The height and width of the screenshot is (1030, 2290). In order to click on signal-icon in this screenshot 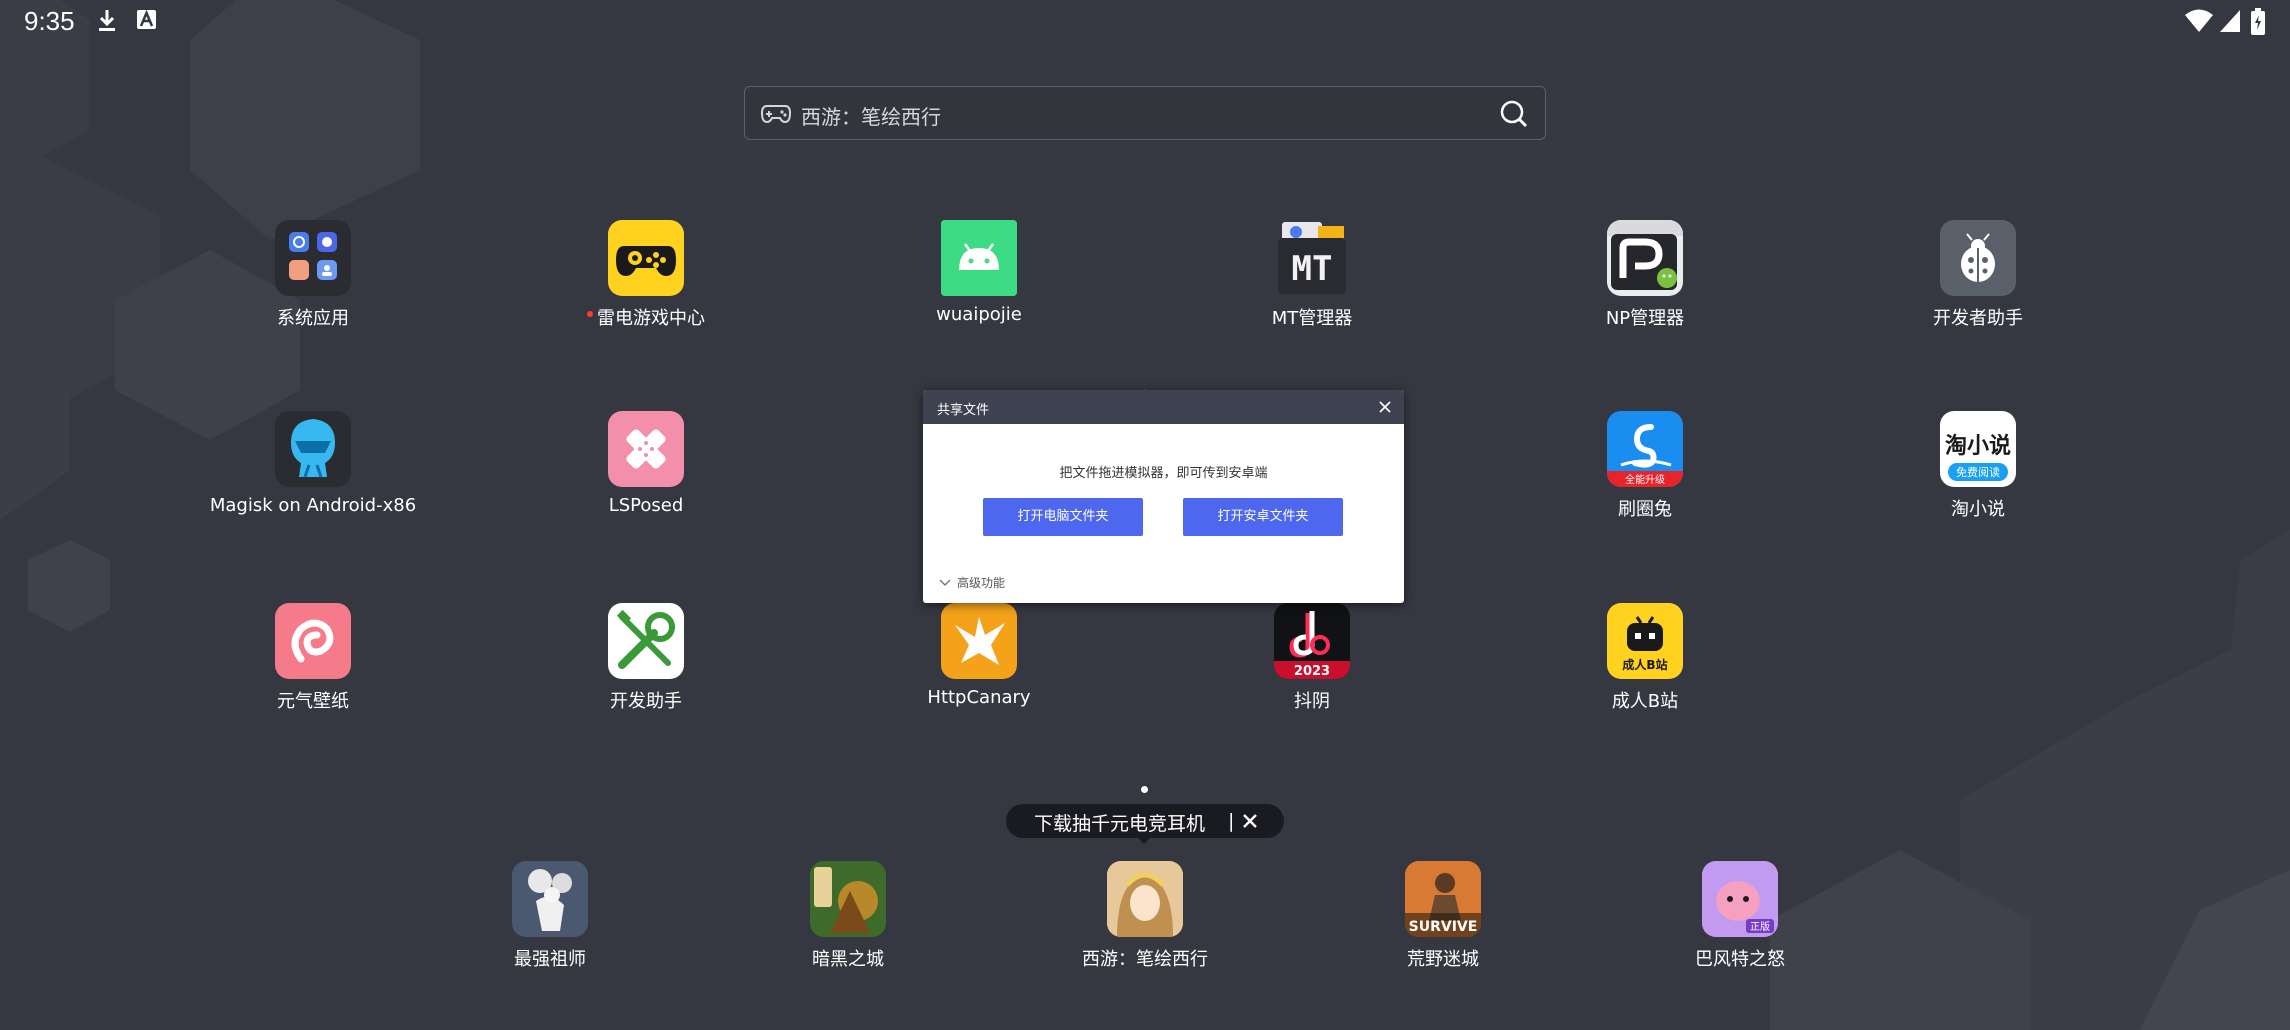, I will do `click(2230, 21)`.